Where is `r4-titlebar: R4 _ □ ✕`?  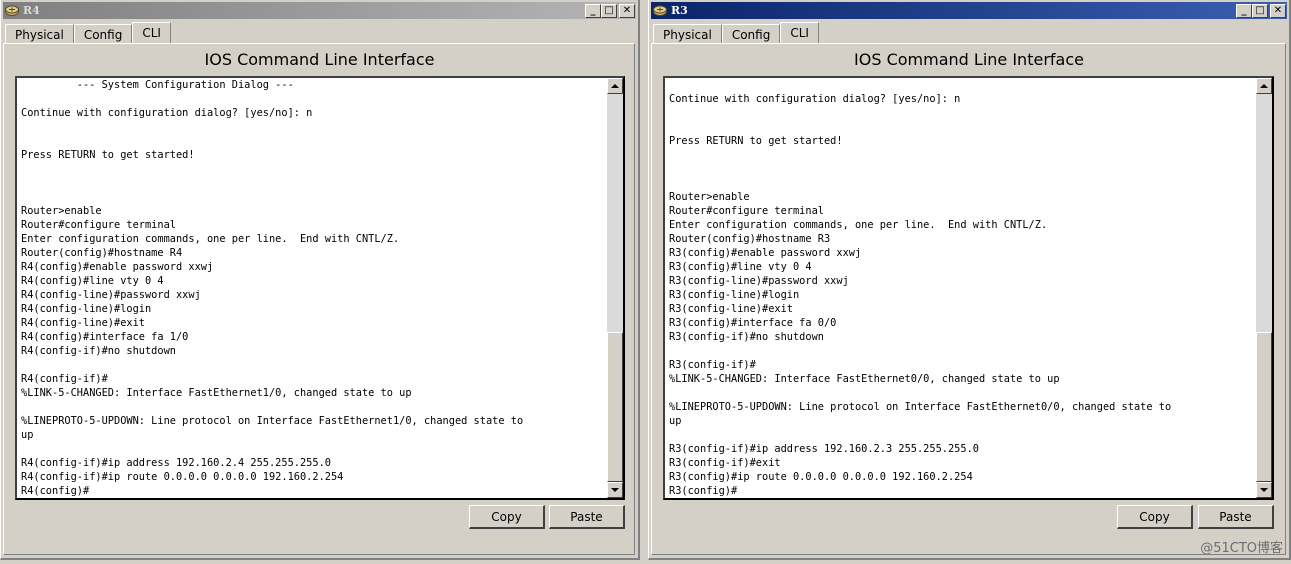
r4-titlebar: R4 _ □ ✕ is located at coordinates (319, 10).